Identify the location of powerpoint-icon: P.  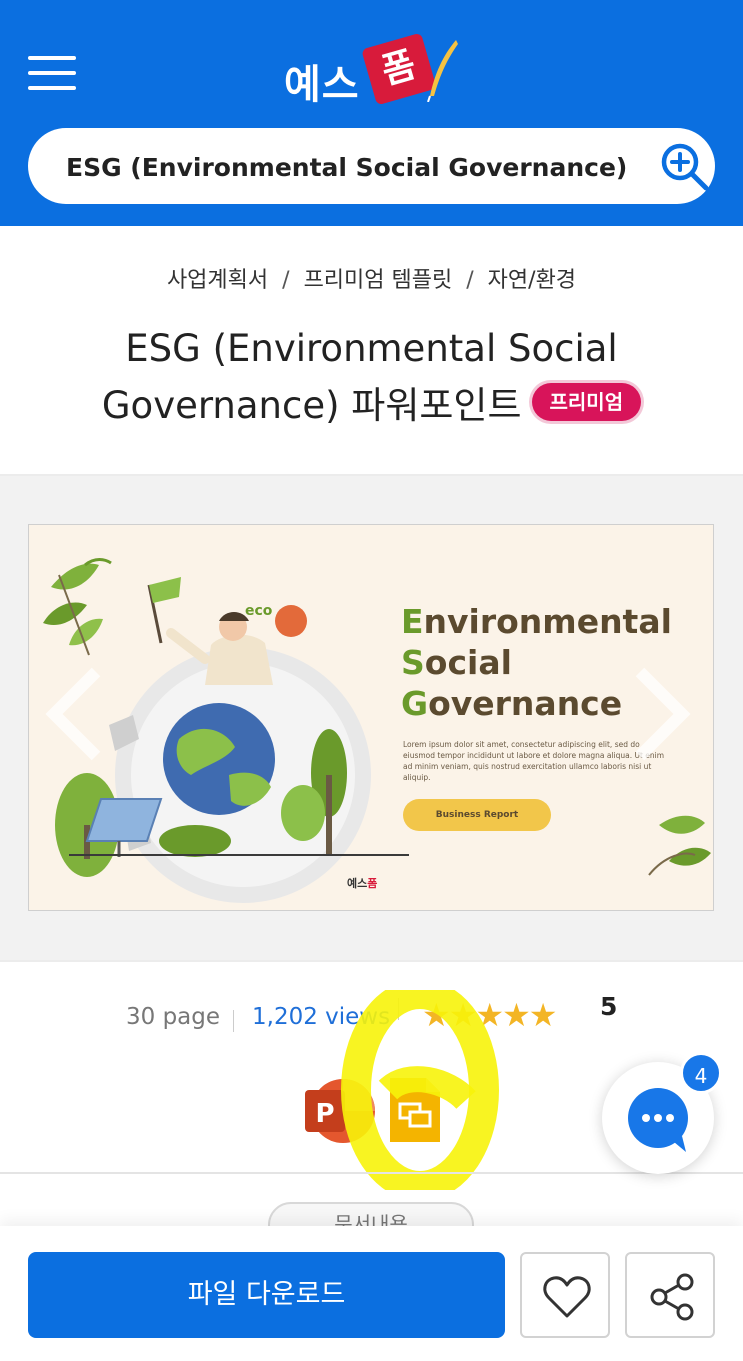
(340, 1111).